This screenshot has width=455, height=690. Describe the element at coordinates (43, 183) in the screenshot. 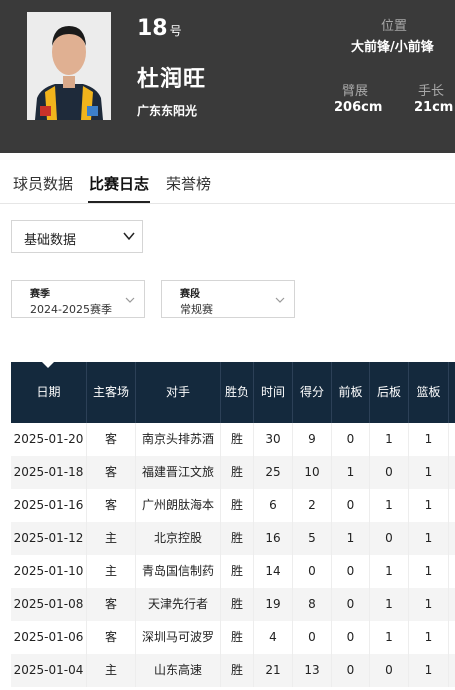

I see `tab-player-stats: 球员数据` at that location.